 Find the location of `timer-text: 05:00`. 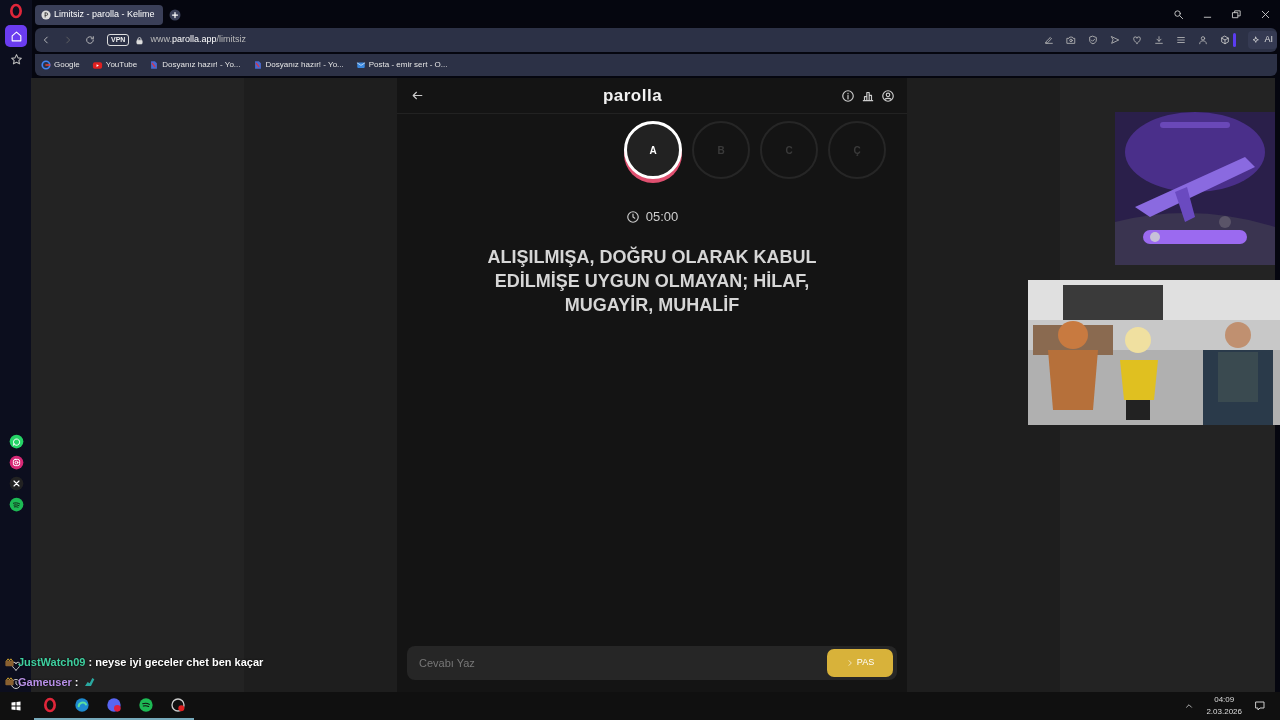

timer-text: 05:00 is located at coordinates (662, 217).